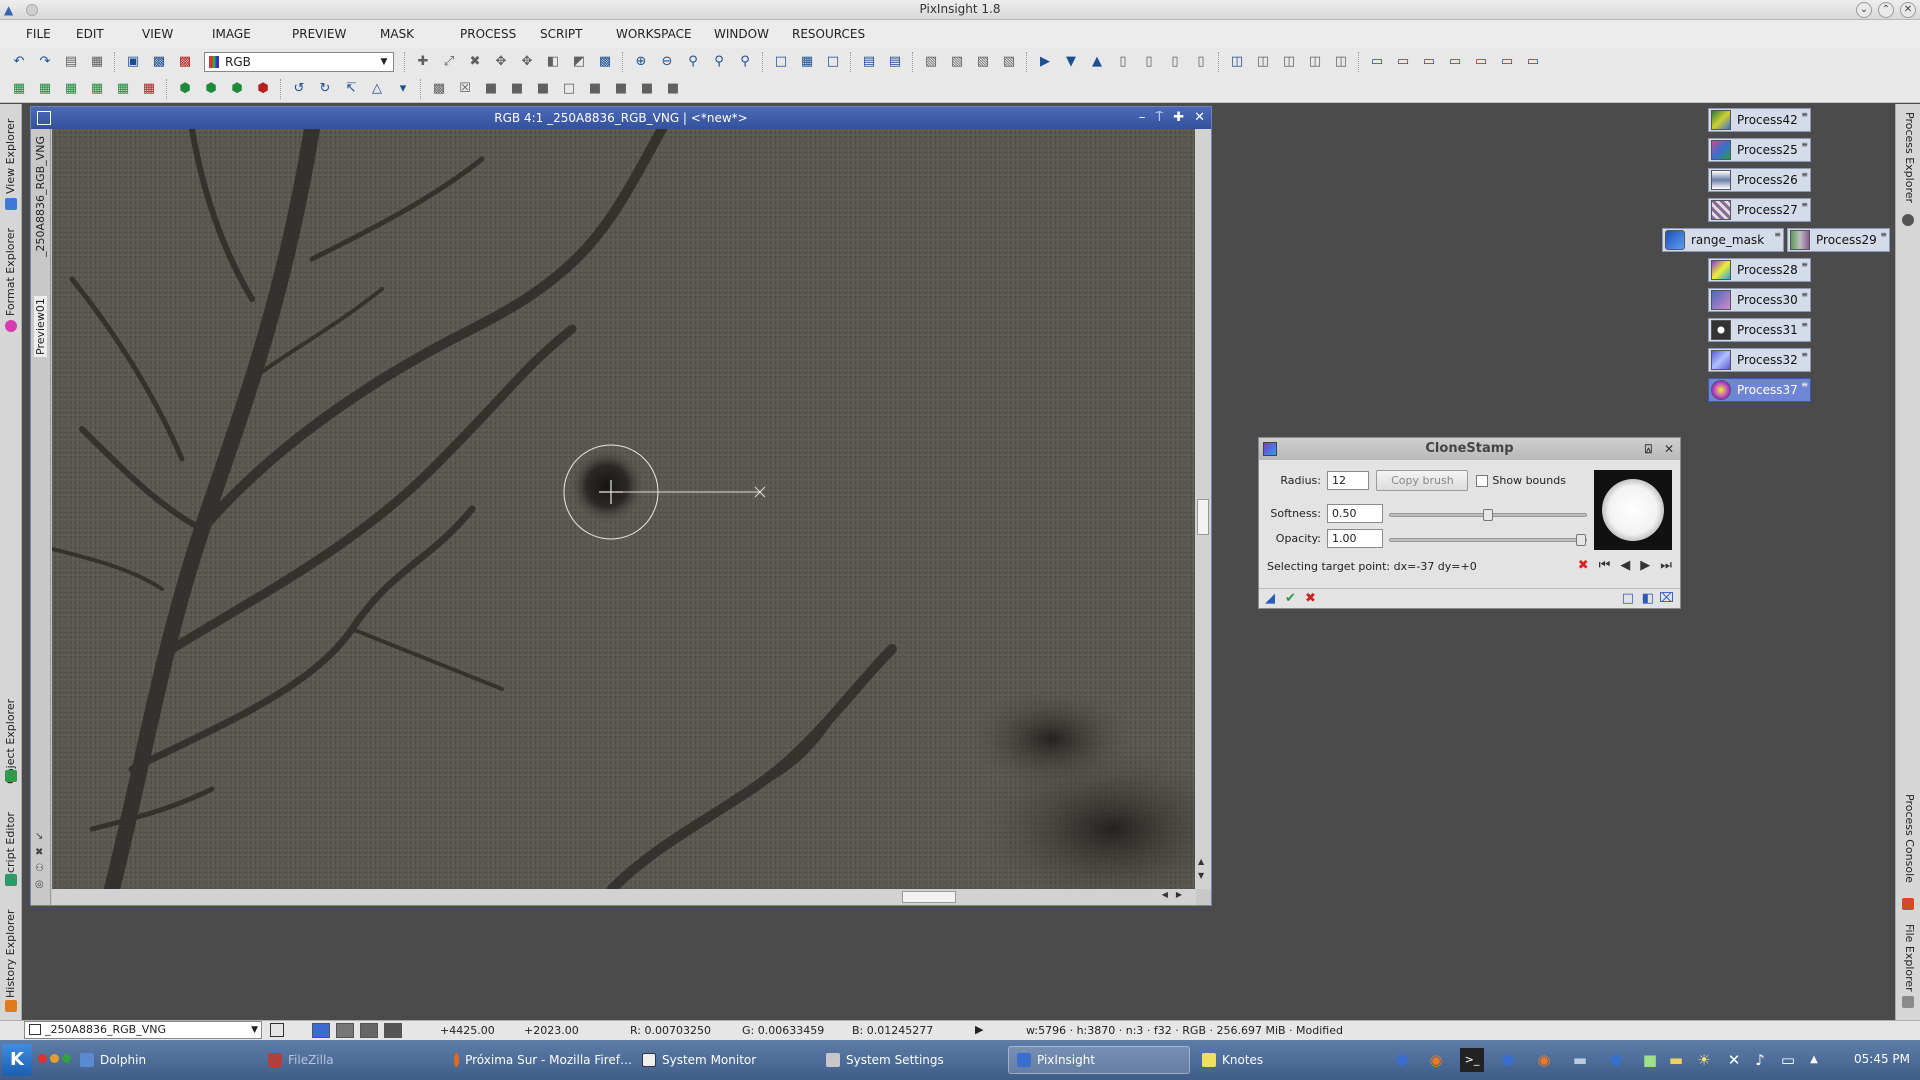 The height and width of the screenshot is (1080, 1920). I want to click on history-icon: ▤, so click(71, 62).